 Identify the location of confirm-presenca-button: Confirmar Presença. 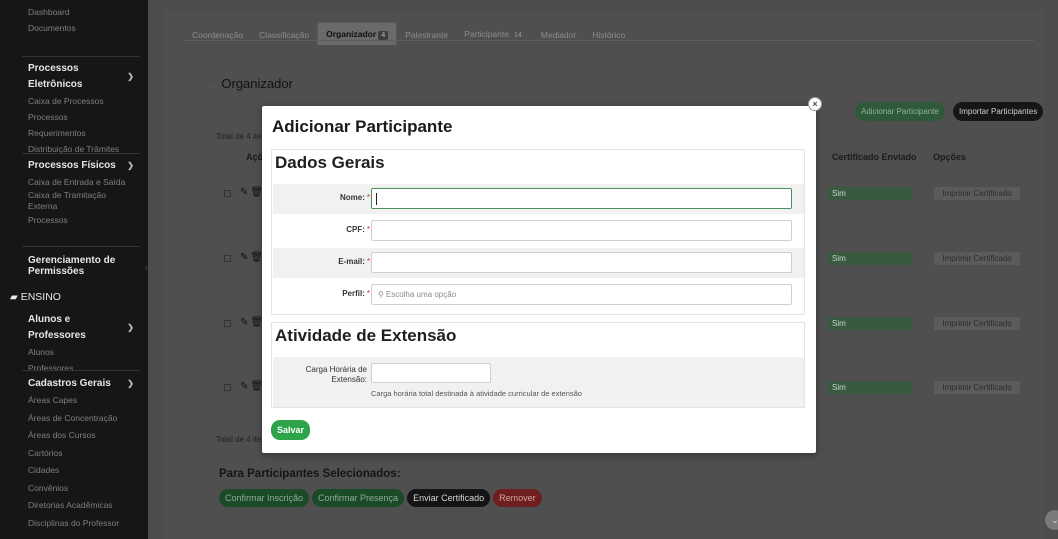
(358, 498).